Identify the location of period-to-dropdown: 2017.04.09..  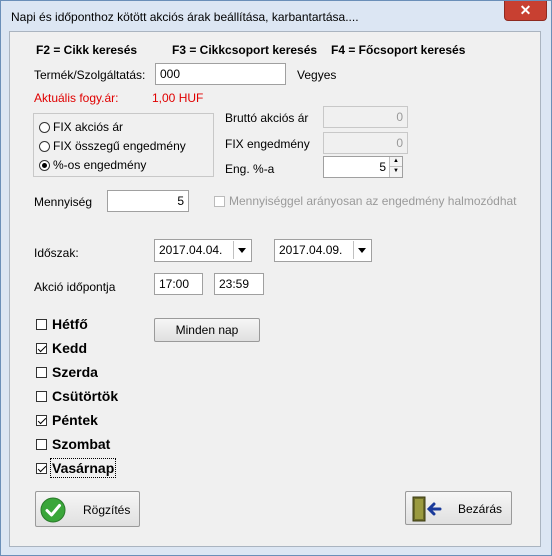
(323, 250).